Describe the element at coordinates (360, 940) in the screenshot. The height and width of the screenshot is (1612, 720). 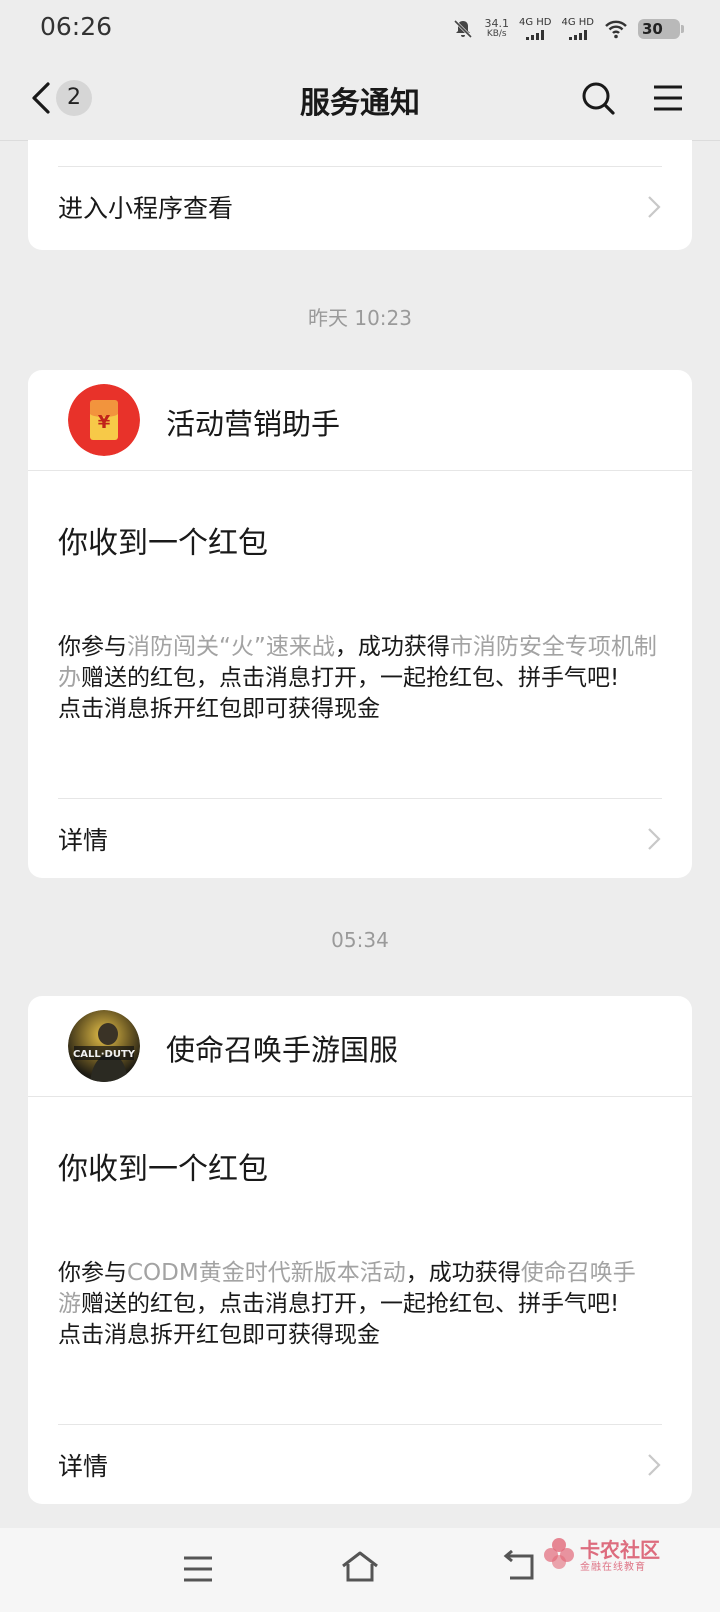
I see `message-timestamp: 05:34` at that location.